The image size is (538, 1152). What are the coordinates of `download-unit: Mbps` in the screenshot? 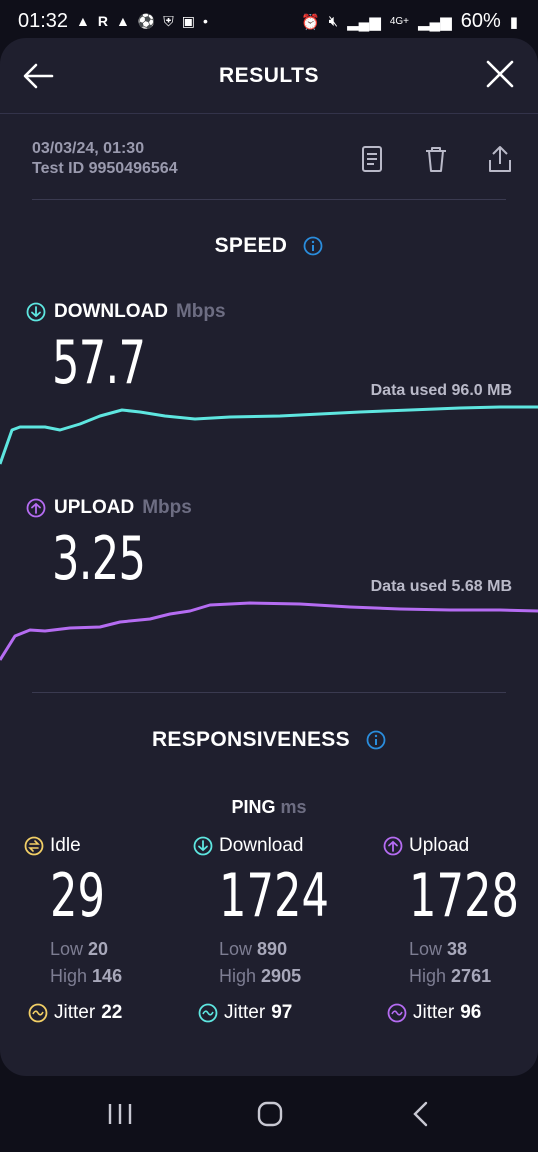 It's located at (200, 311).